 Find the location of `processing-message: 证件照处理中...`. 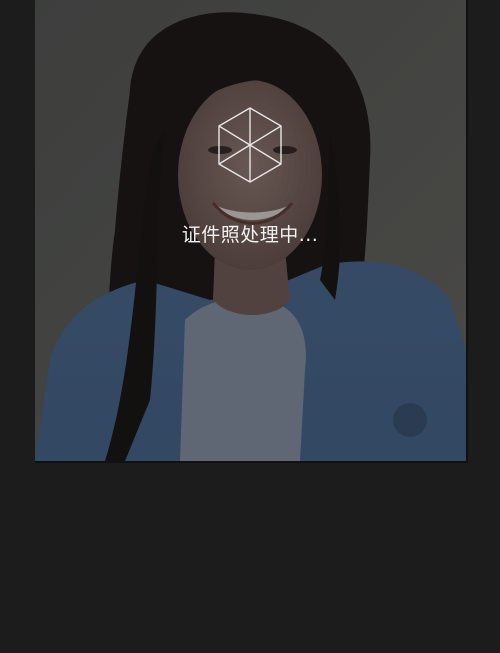

processing-message: 证件照处理中... is located at coordinates (250, 235).